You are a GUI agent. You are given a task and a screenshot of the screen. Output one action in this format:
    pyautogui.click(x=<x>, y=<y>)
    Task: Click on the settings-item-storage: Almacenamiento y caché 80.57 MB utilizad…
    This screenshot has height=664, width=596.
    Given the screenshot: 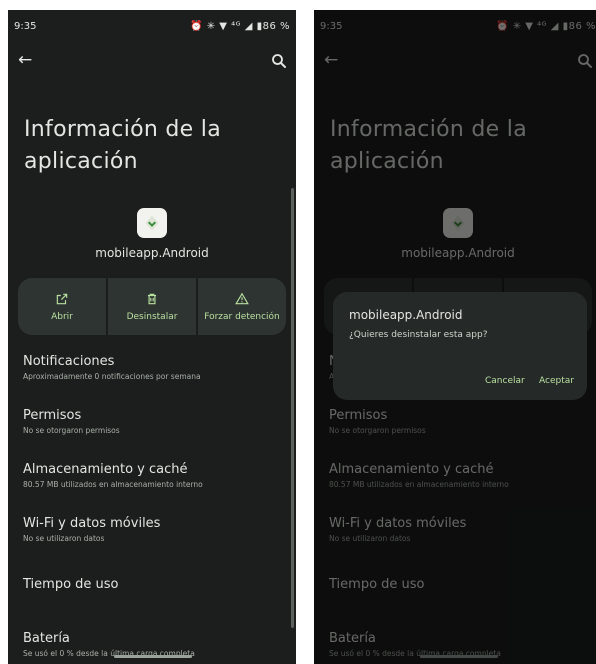 What is the action you would take?
    pyautogui.click(x=154, y=488)
    